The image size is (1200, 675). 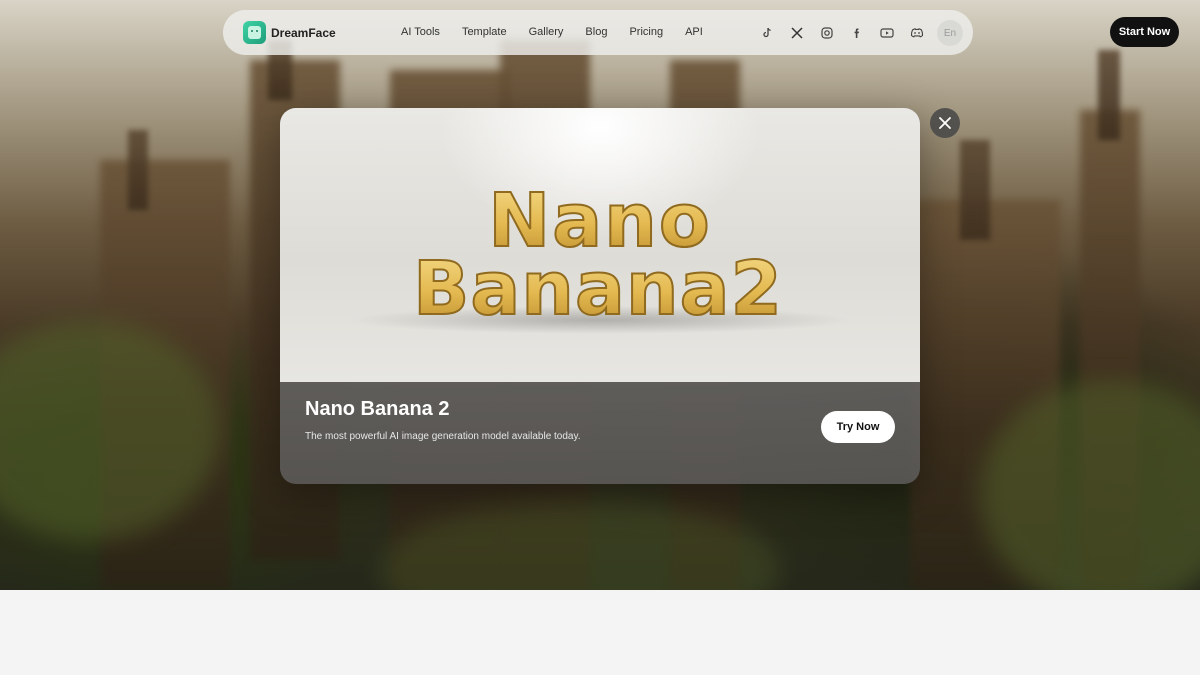 What do you see at coordinates (420, 32) in the screenshot?
I see `nav-link-ai-tools: AI Tools` at bounding box center [420, 32].